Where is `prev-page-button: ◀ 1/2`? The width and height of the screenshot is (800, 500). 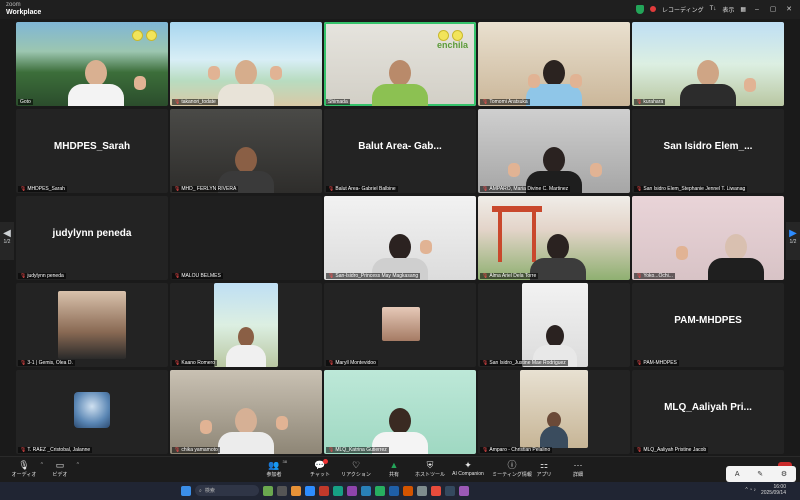 prev-page-button: ◀ 1/2 is located at coordinates (7, 241).